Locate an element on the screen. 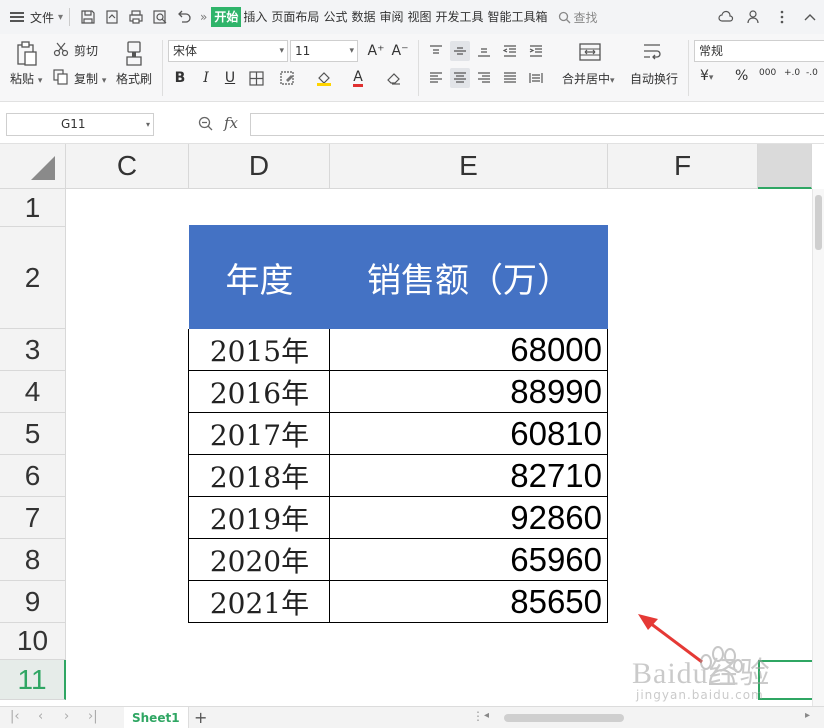 The image size is (824, 728). column-header-f: F is located at coordinates (683, 166).